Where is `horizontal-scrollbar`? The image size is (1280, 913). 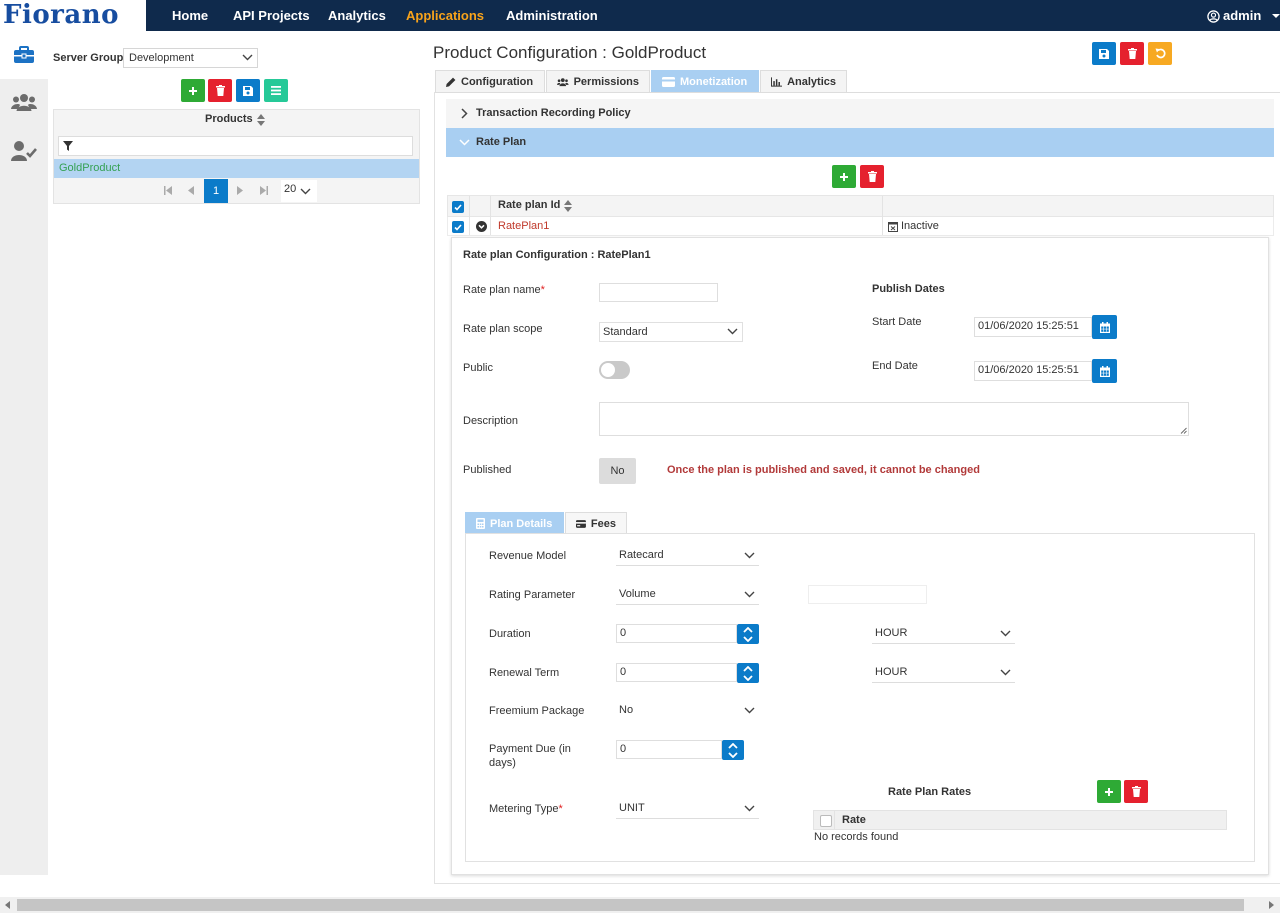 horizontal-scrollbar is located at coordinates (640, 905).